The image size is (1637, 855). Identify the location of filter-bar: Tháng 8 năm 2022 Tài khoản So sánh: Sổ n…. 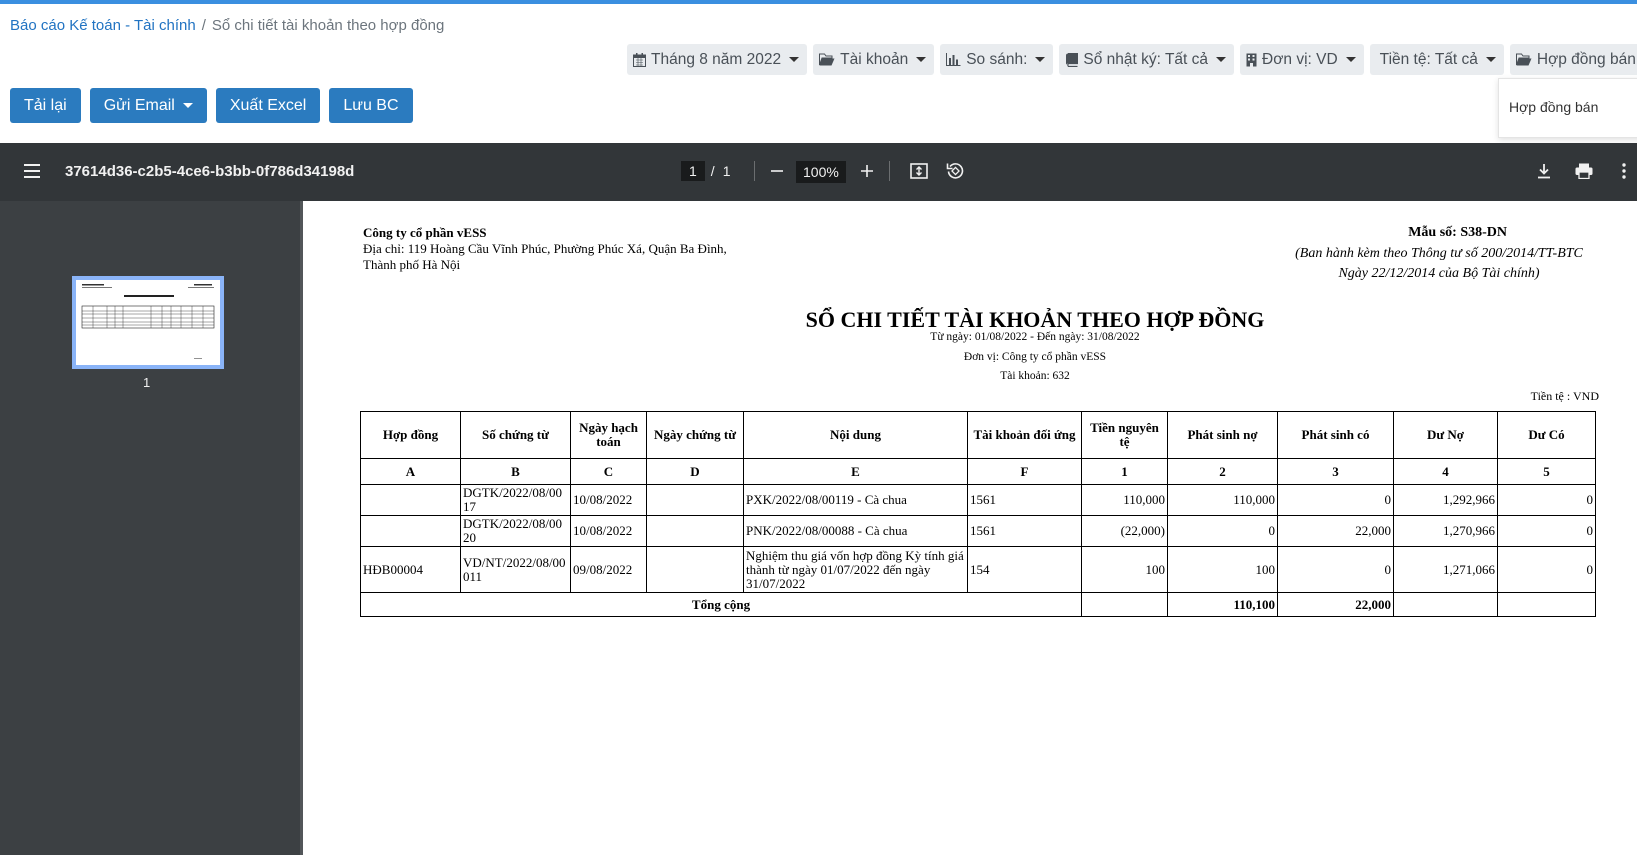
(1132, 59).